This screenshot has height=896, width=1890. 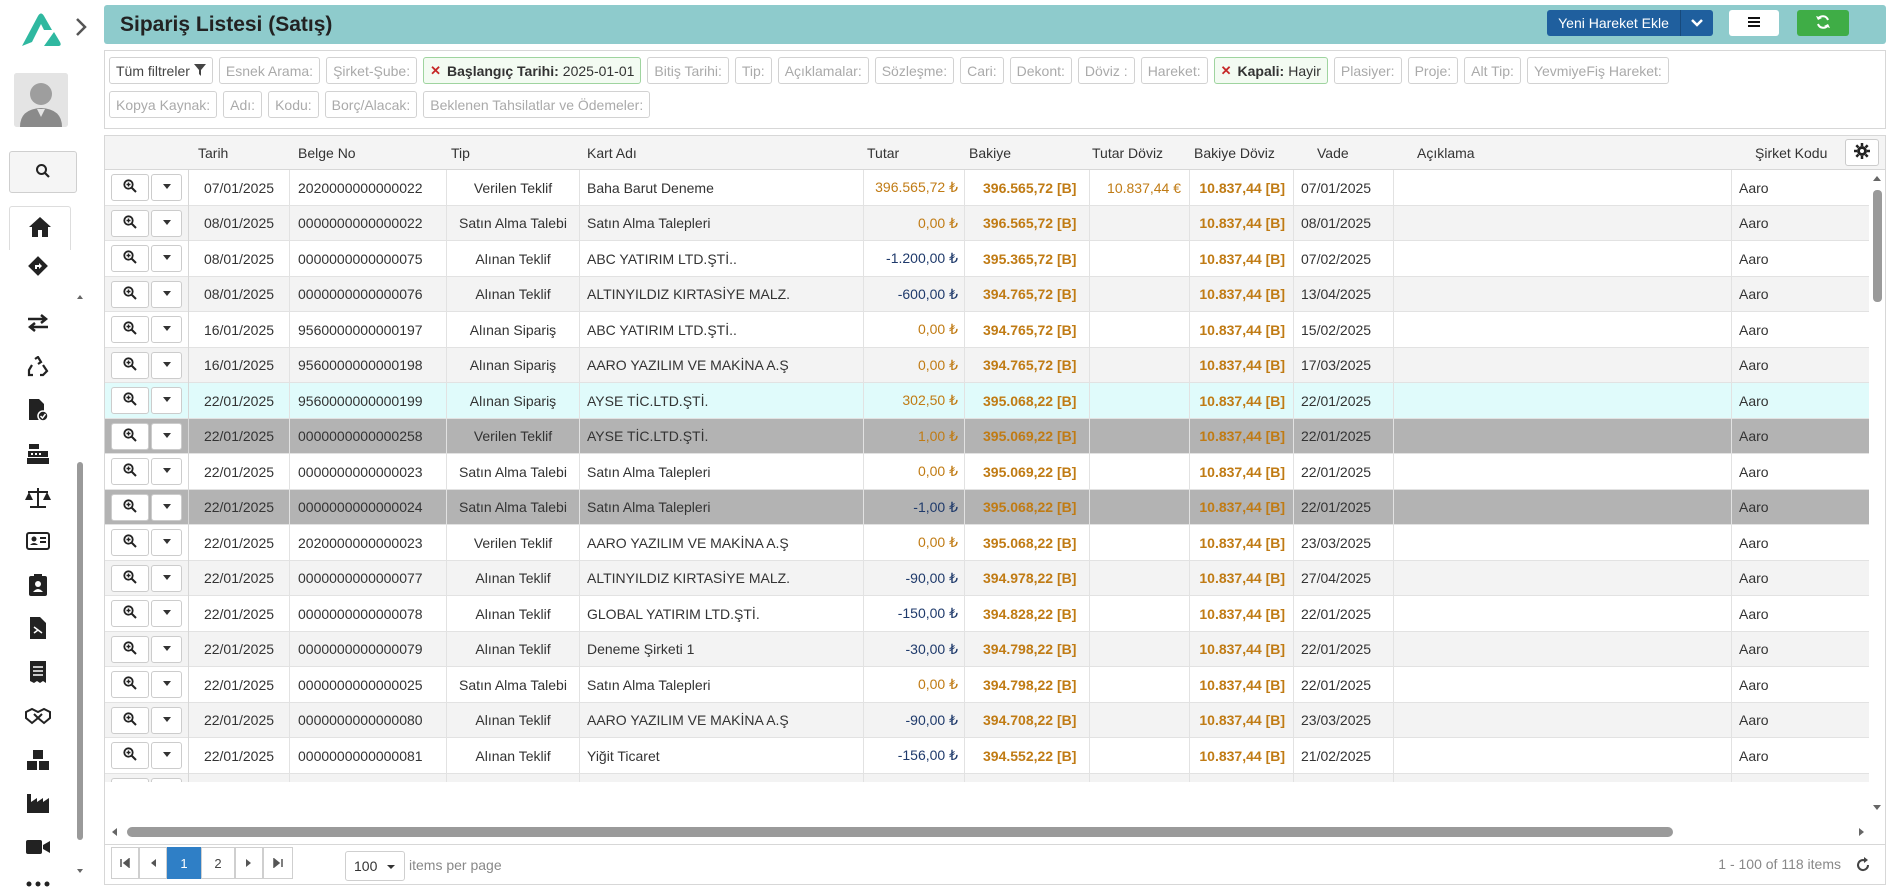 I want to click on first-page-button, so click(x=125, y=863).